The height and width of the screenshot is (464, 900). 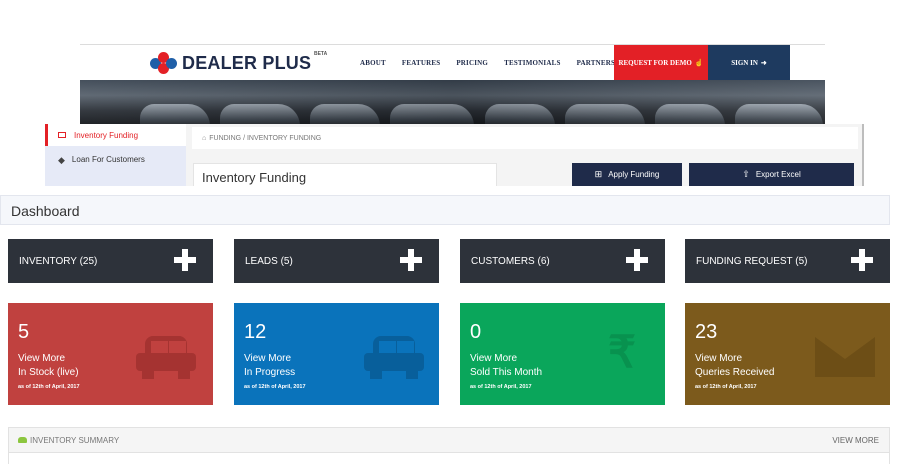 What do you see at coordinates (61, 160) in the screenshot?
I see `tag-icon: ◆` at bounding box center [61, 160].